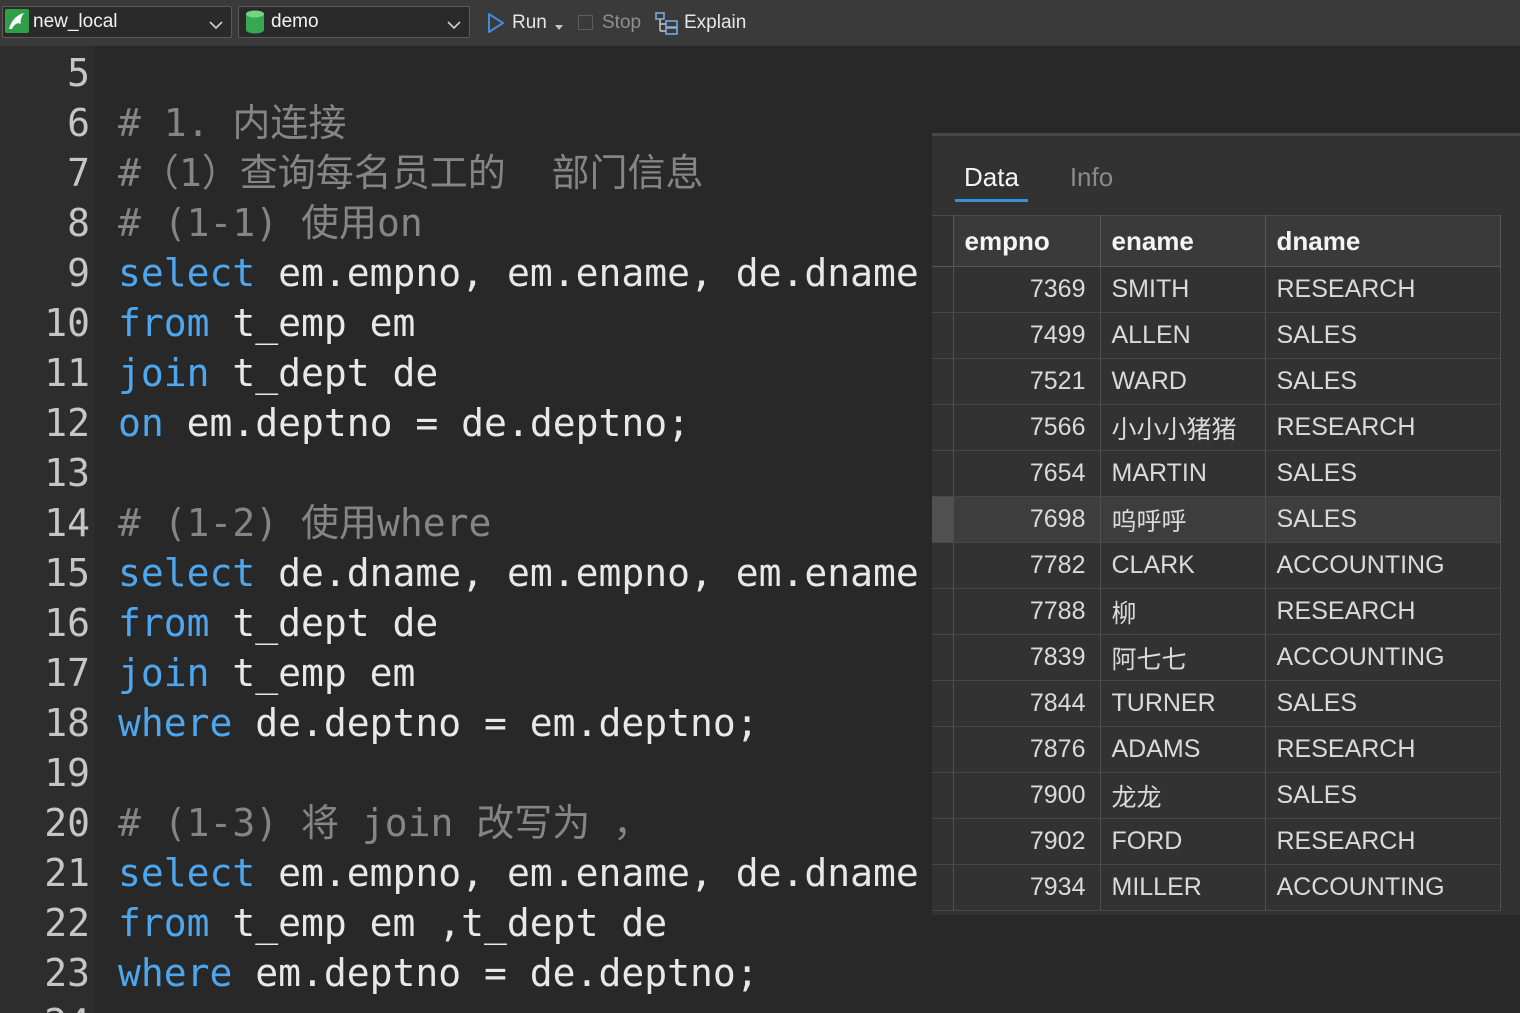 The height and width of the screenshot is (1013, 1520). Describe the element at coordinates (611, 23) in the screenshot. I see `stop-button: Stop` at that location.